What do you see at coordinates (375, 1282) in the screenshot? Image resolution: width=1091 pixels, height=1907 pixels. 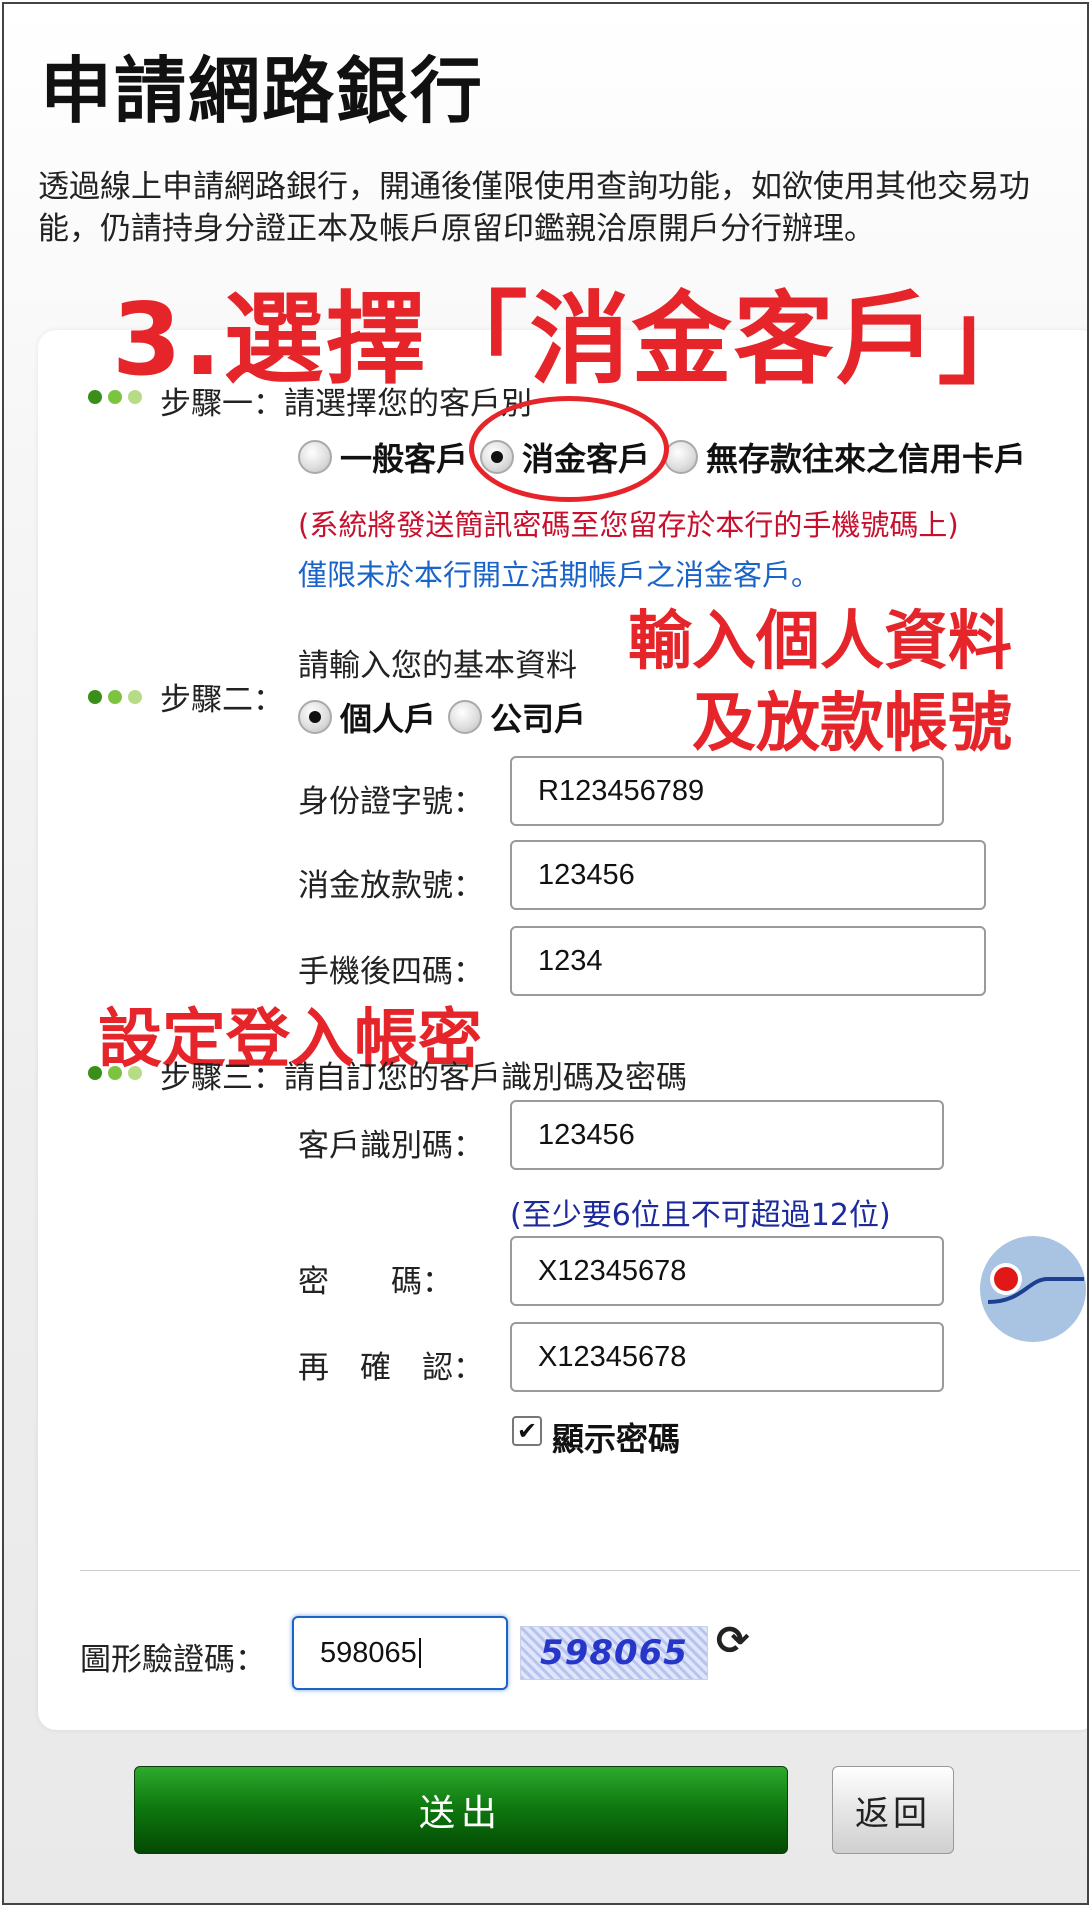 I see `password-label: 密 碼：` at bounding box center [375, 1282].